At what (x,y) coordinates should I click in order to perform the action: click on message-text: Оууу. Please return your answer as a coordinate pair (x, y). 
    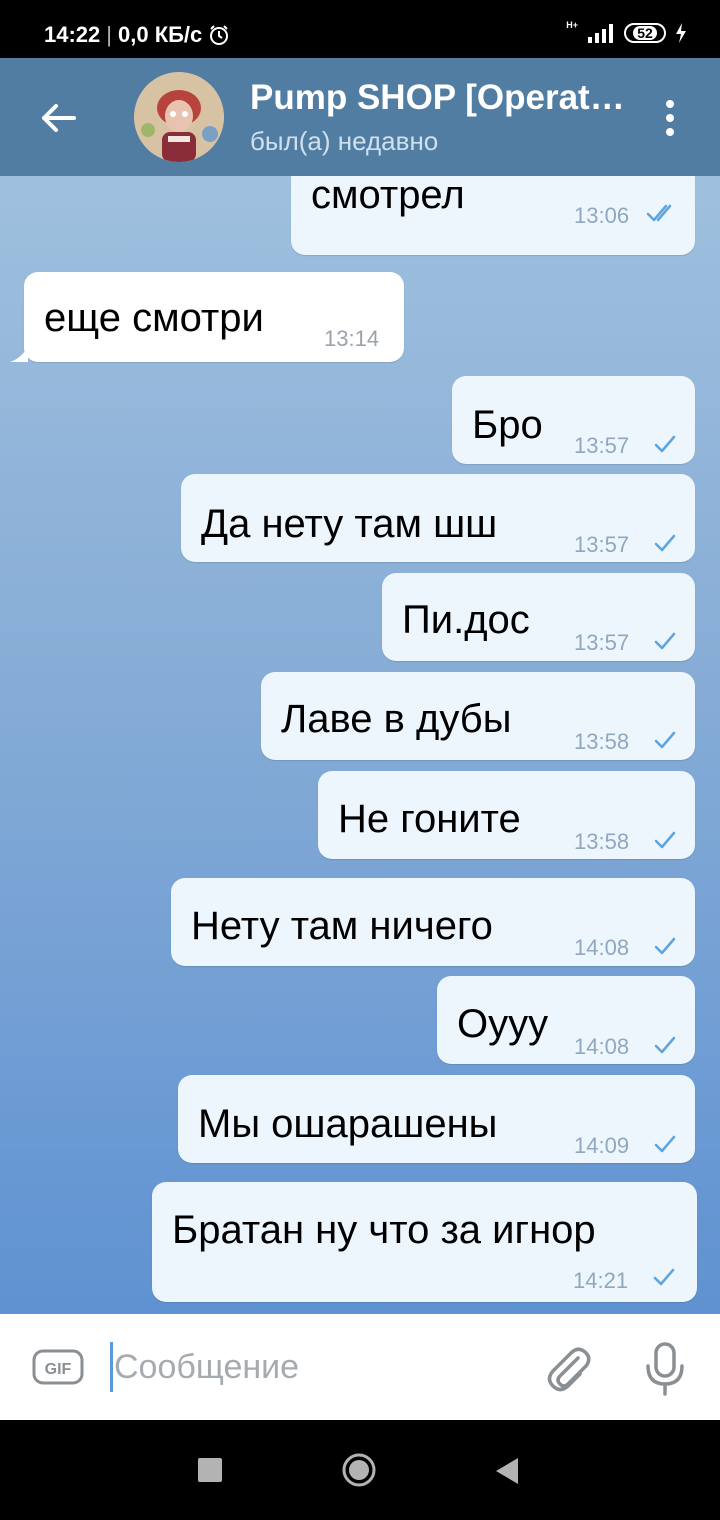
    Looking at the image, I should click on (503, 1024).